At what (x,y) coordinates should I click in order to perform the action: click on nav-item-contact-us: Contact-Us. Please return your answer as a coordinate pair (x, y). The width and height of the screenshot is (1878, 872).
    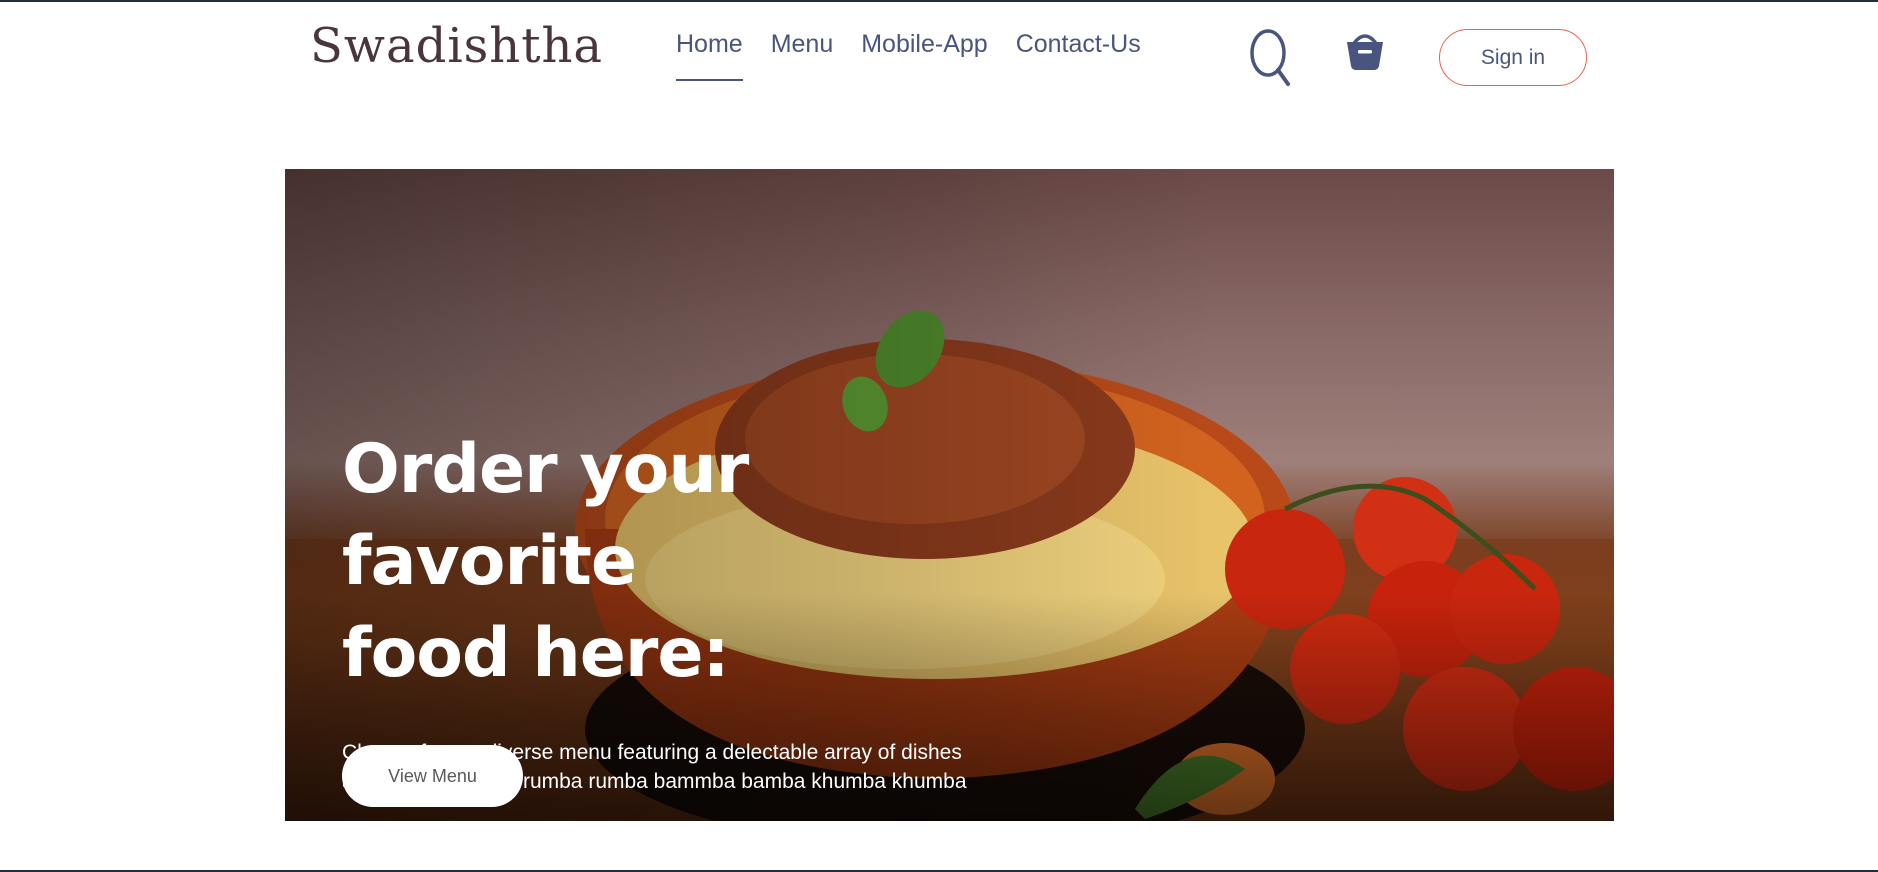
    Looking at the image, I should click on (1078, 55).